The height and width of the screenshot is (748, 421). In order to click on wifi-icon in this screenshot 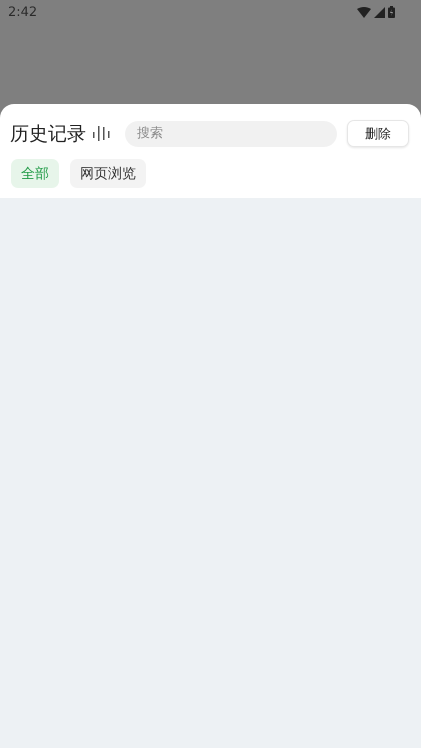, I will do `click(364, 12)`.